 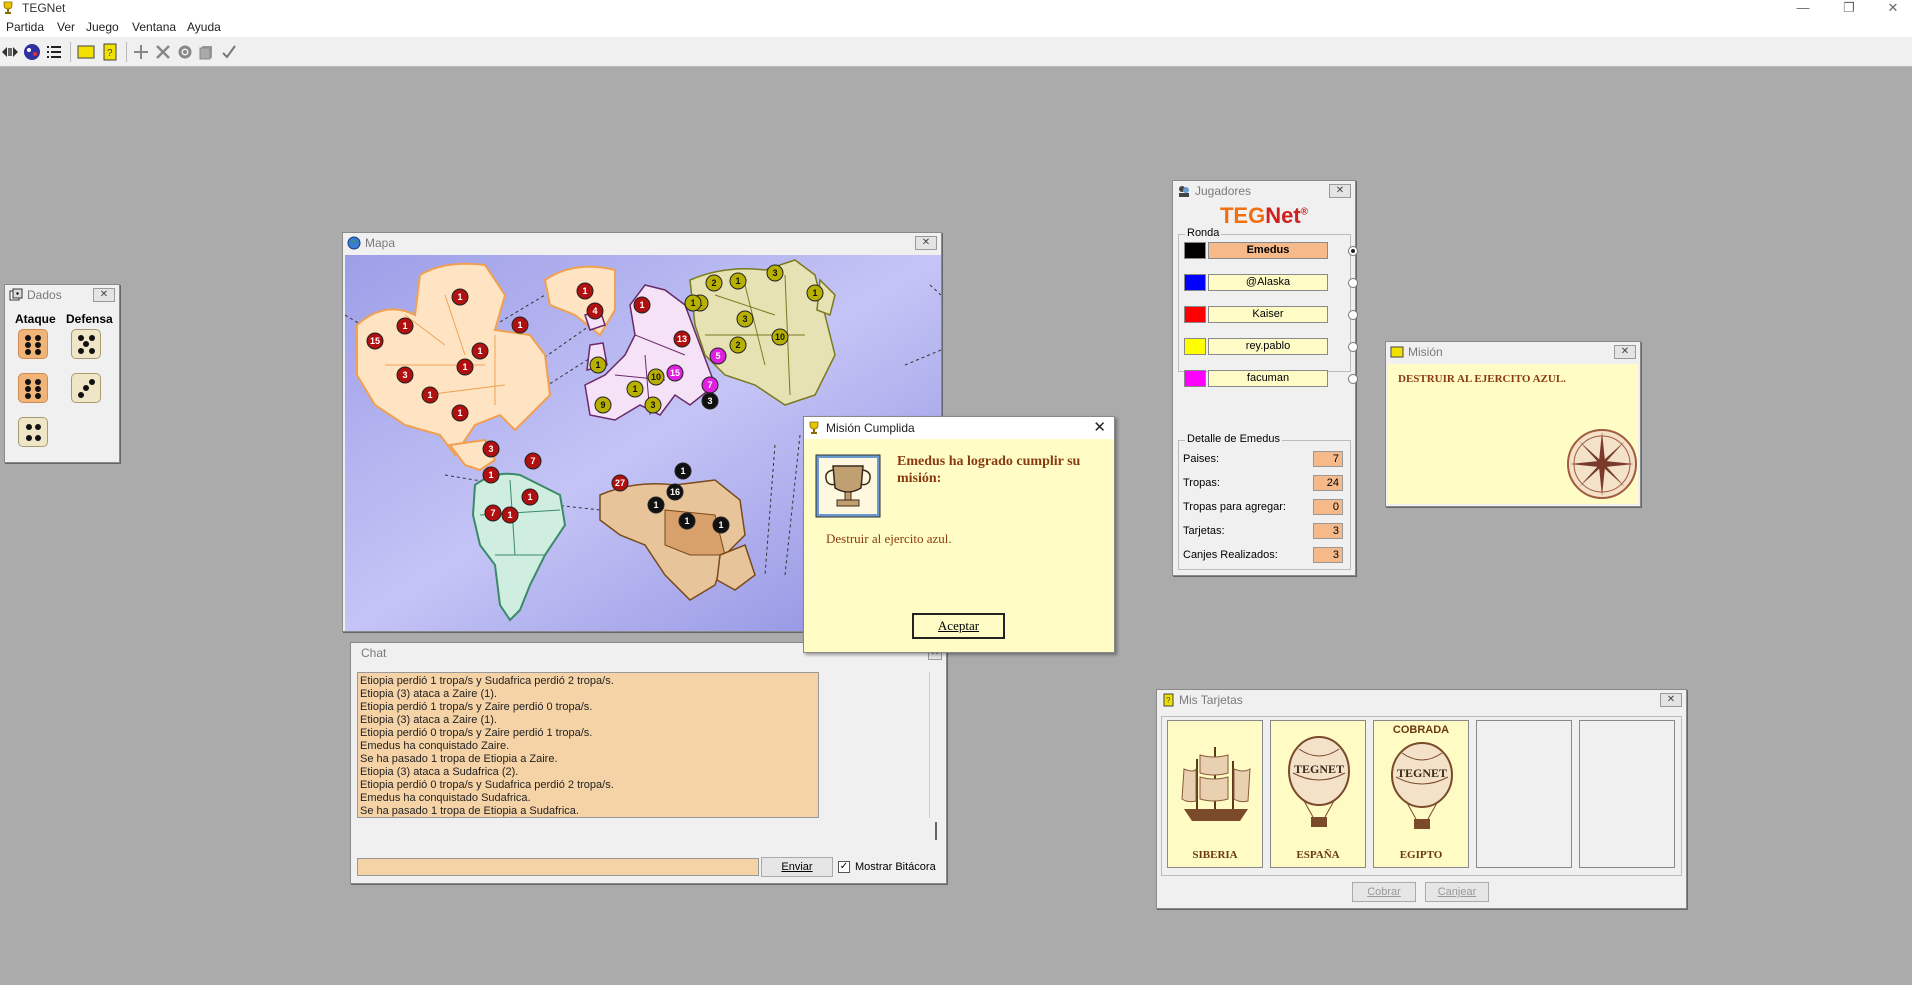 I want to click on player-row: @Alaska, so click(x=1271, y=283).